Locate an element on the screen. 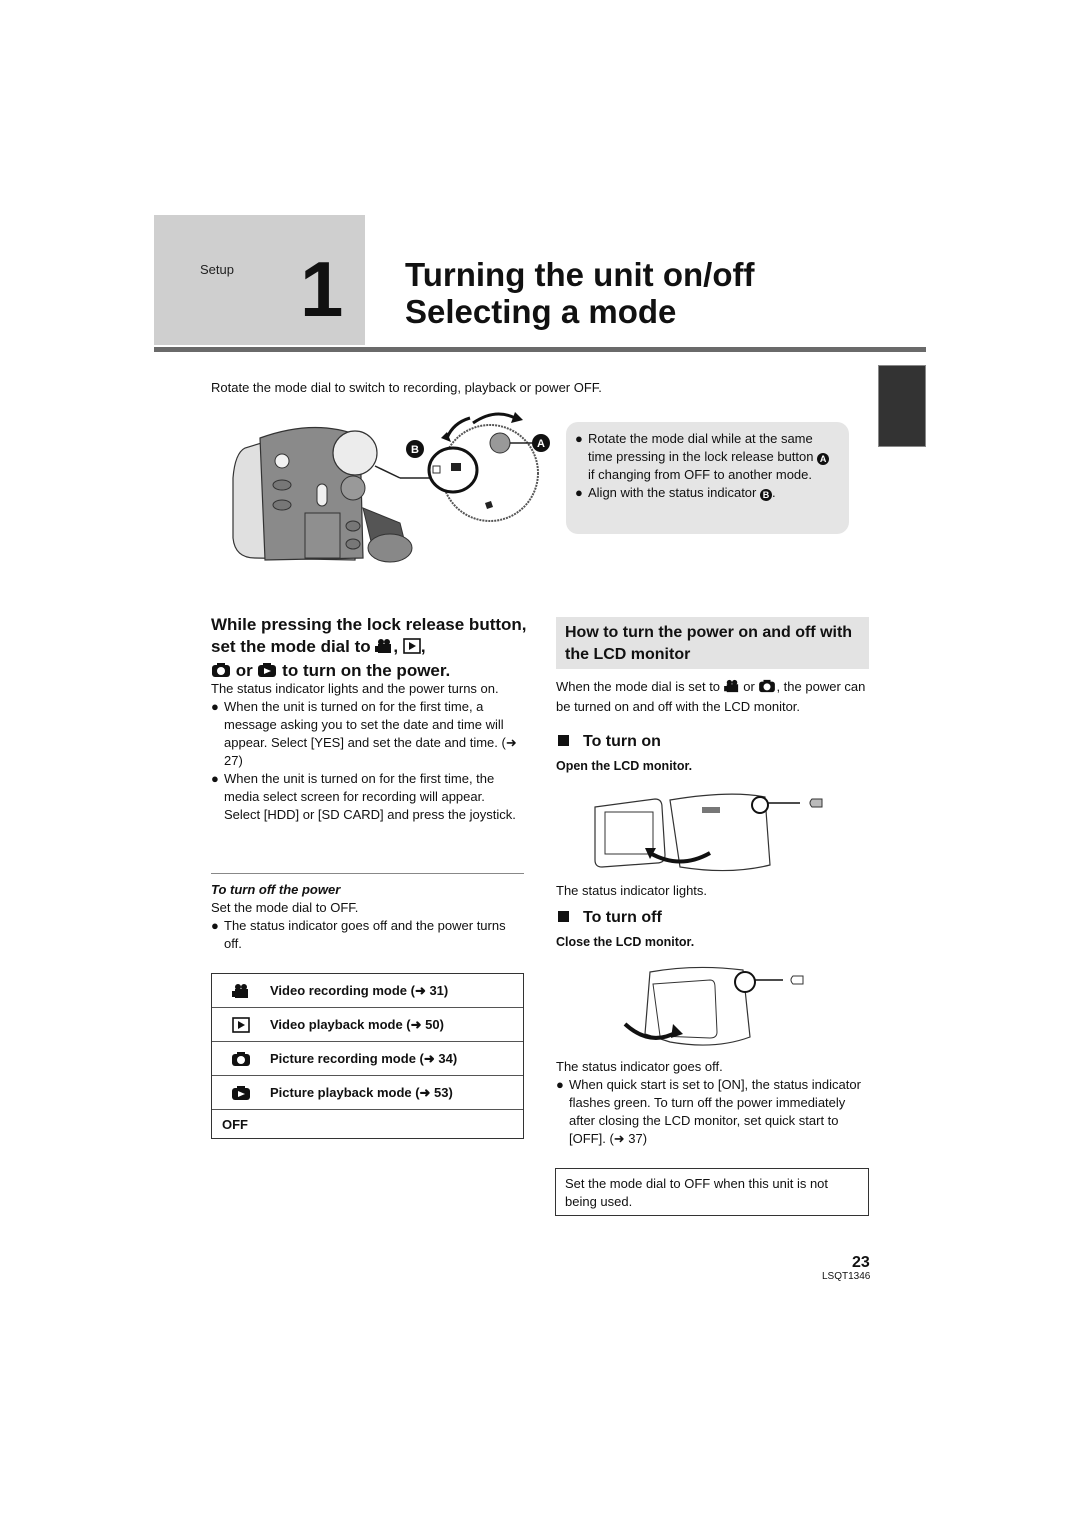  camcorder-mode-dial-illustration: A B is located at coordinates (391, 487).